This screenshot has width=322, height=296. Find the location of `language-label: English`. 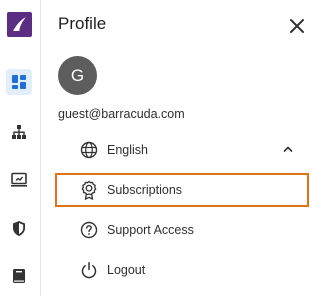

language-label: English is located at coordinates (127, 150).